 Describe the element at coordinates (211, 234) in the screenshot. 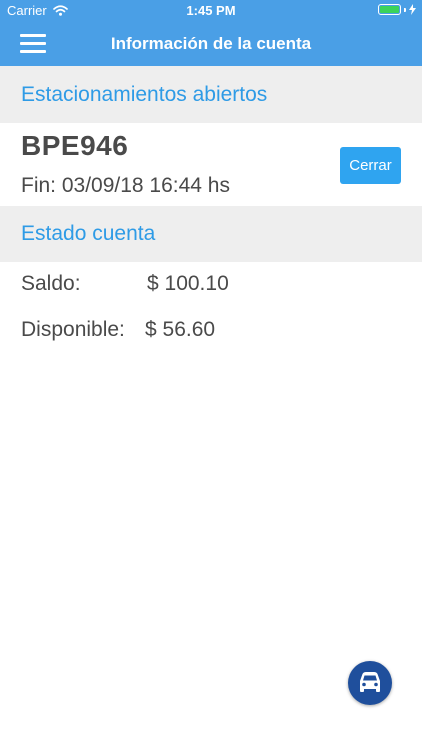

I see `account-status-section-header: Estado cuenta` at that location.